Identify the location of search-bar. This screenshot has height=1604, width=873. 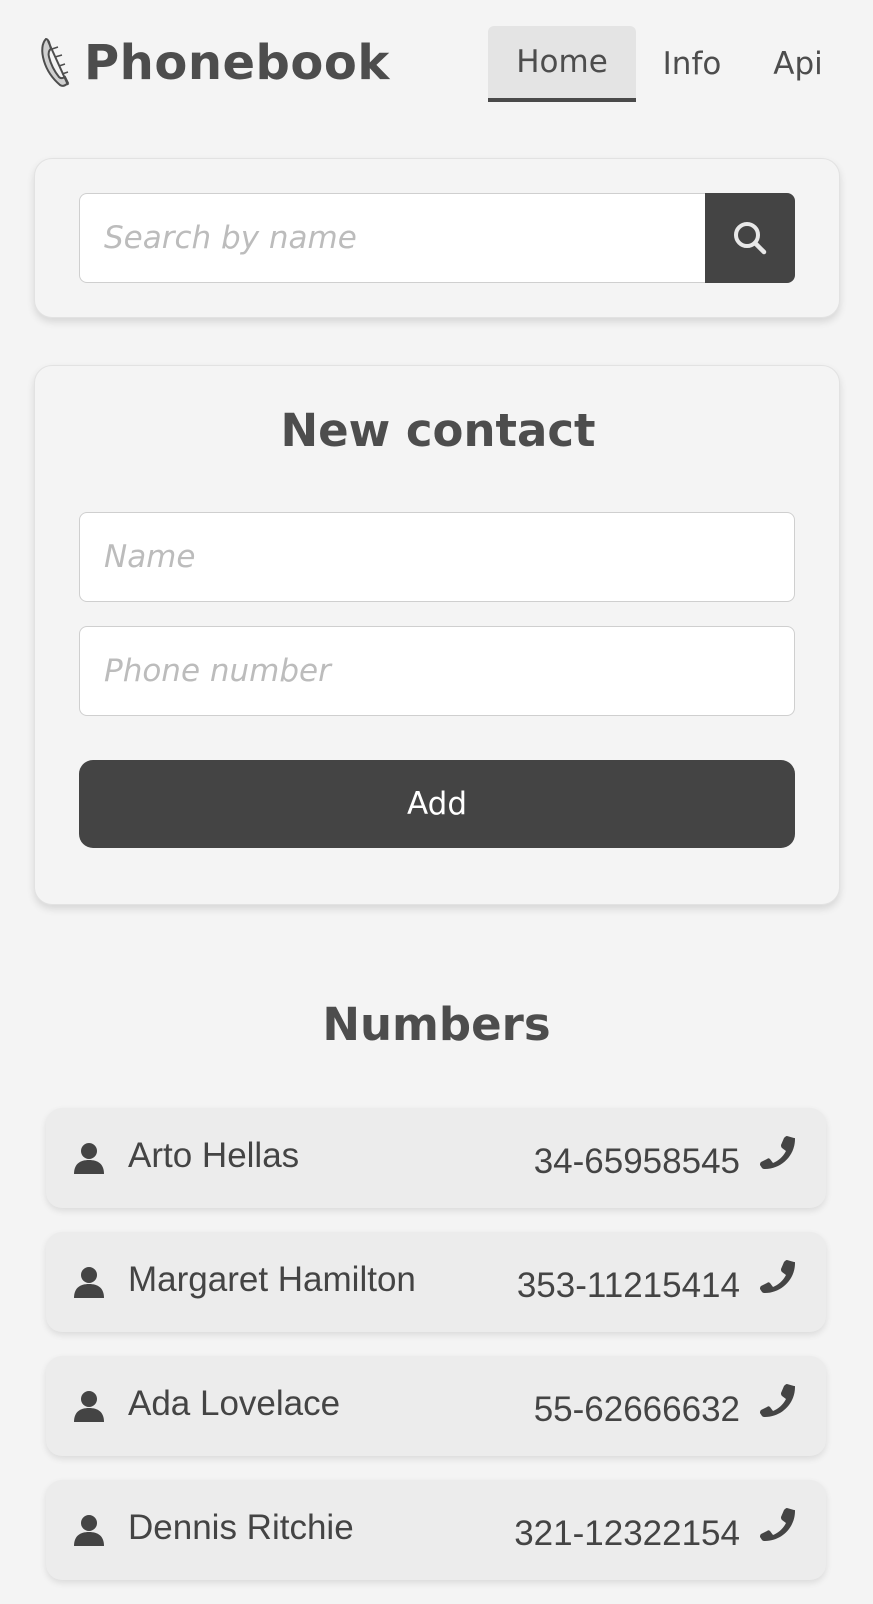
(437, 238).